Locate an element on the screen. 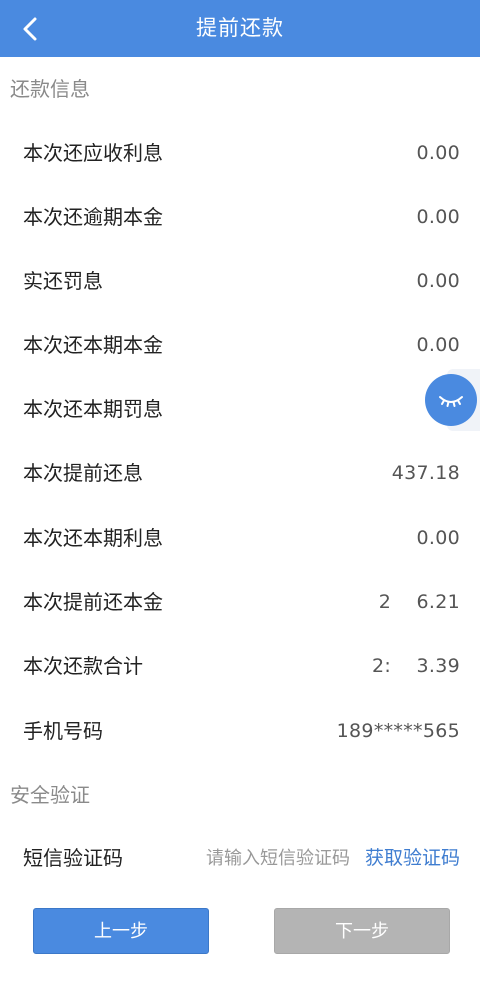 The height and width of the screenshot is (997, 480). row-current-interest: 本次还本期利息 0.00 is located at coordinates (240, 538).